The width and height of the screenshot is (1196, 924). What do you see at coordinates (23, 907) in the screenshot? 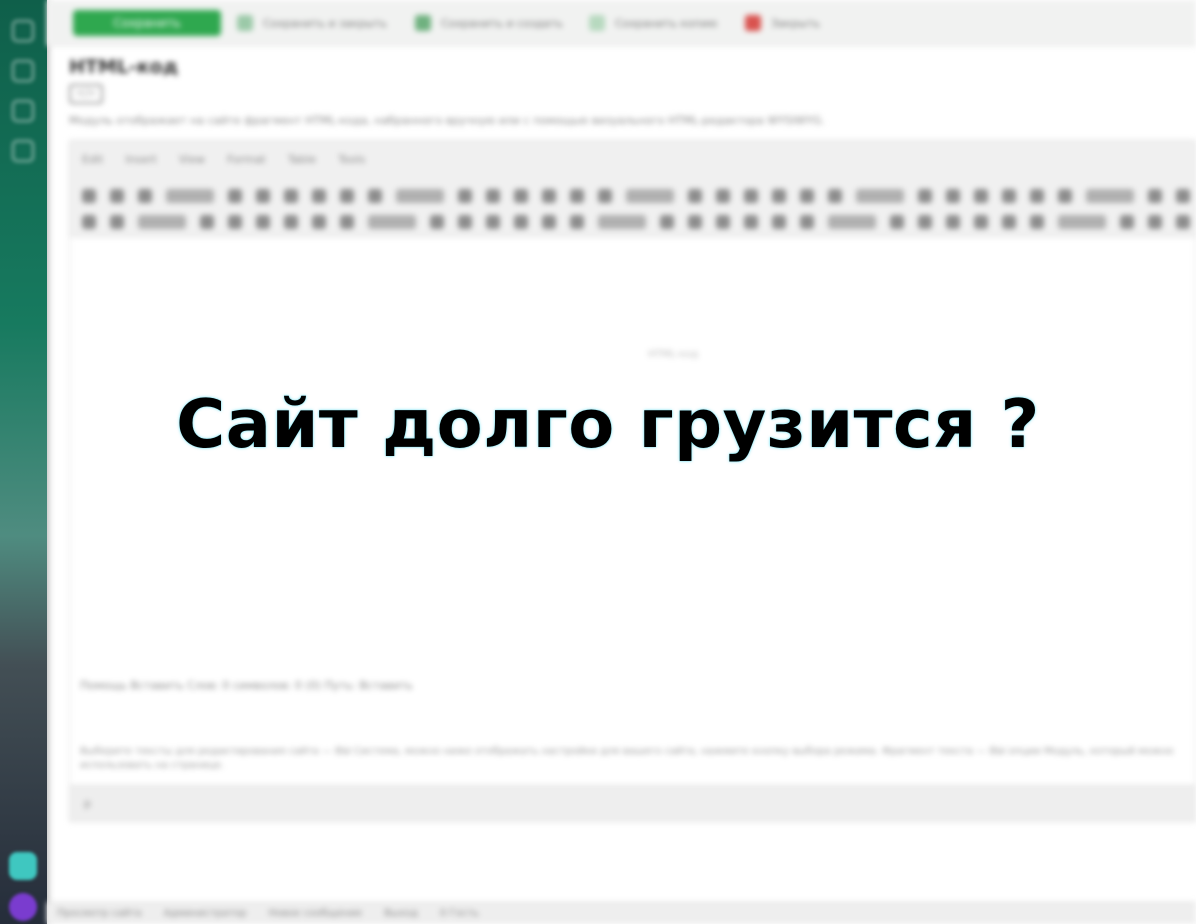
I see `user-avatar-icon` at bounding box center [23, 907].